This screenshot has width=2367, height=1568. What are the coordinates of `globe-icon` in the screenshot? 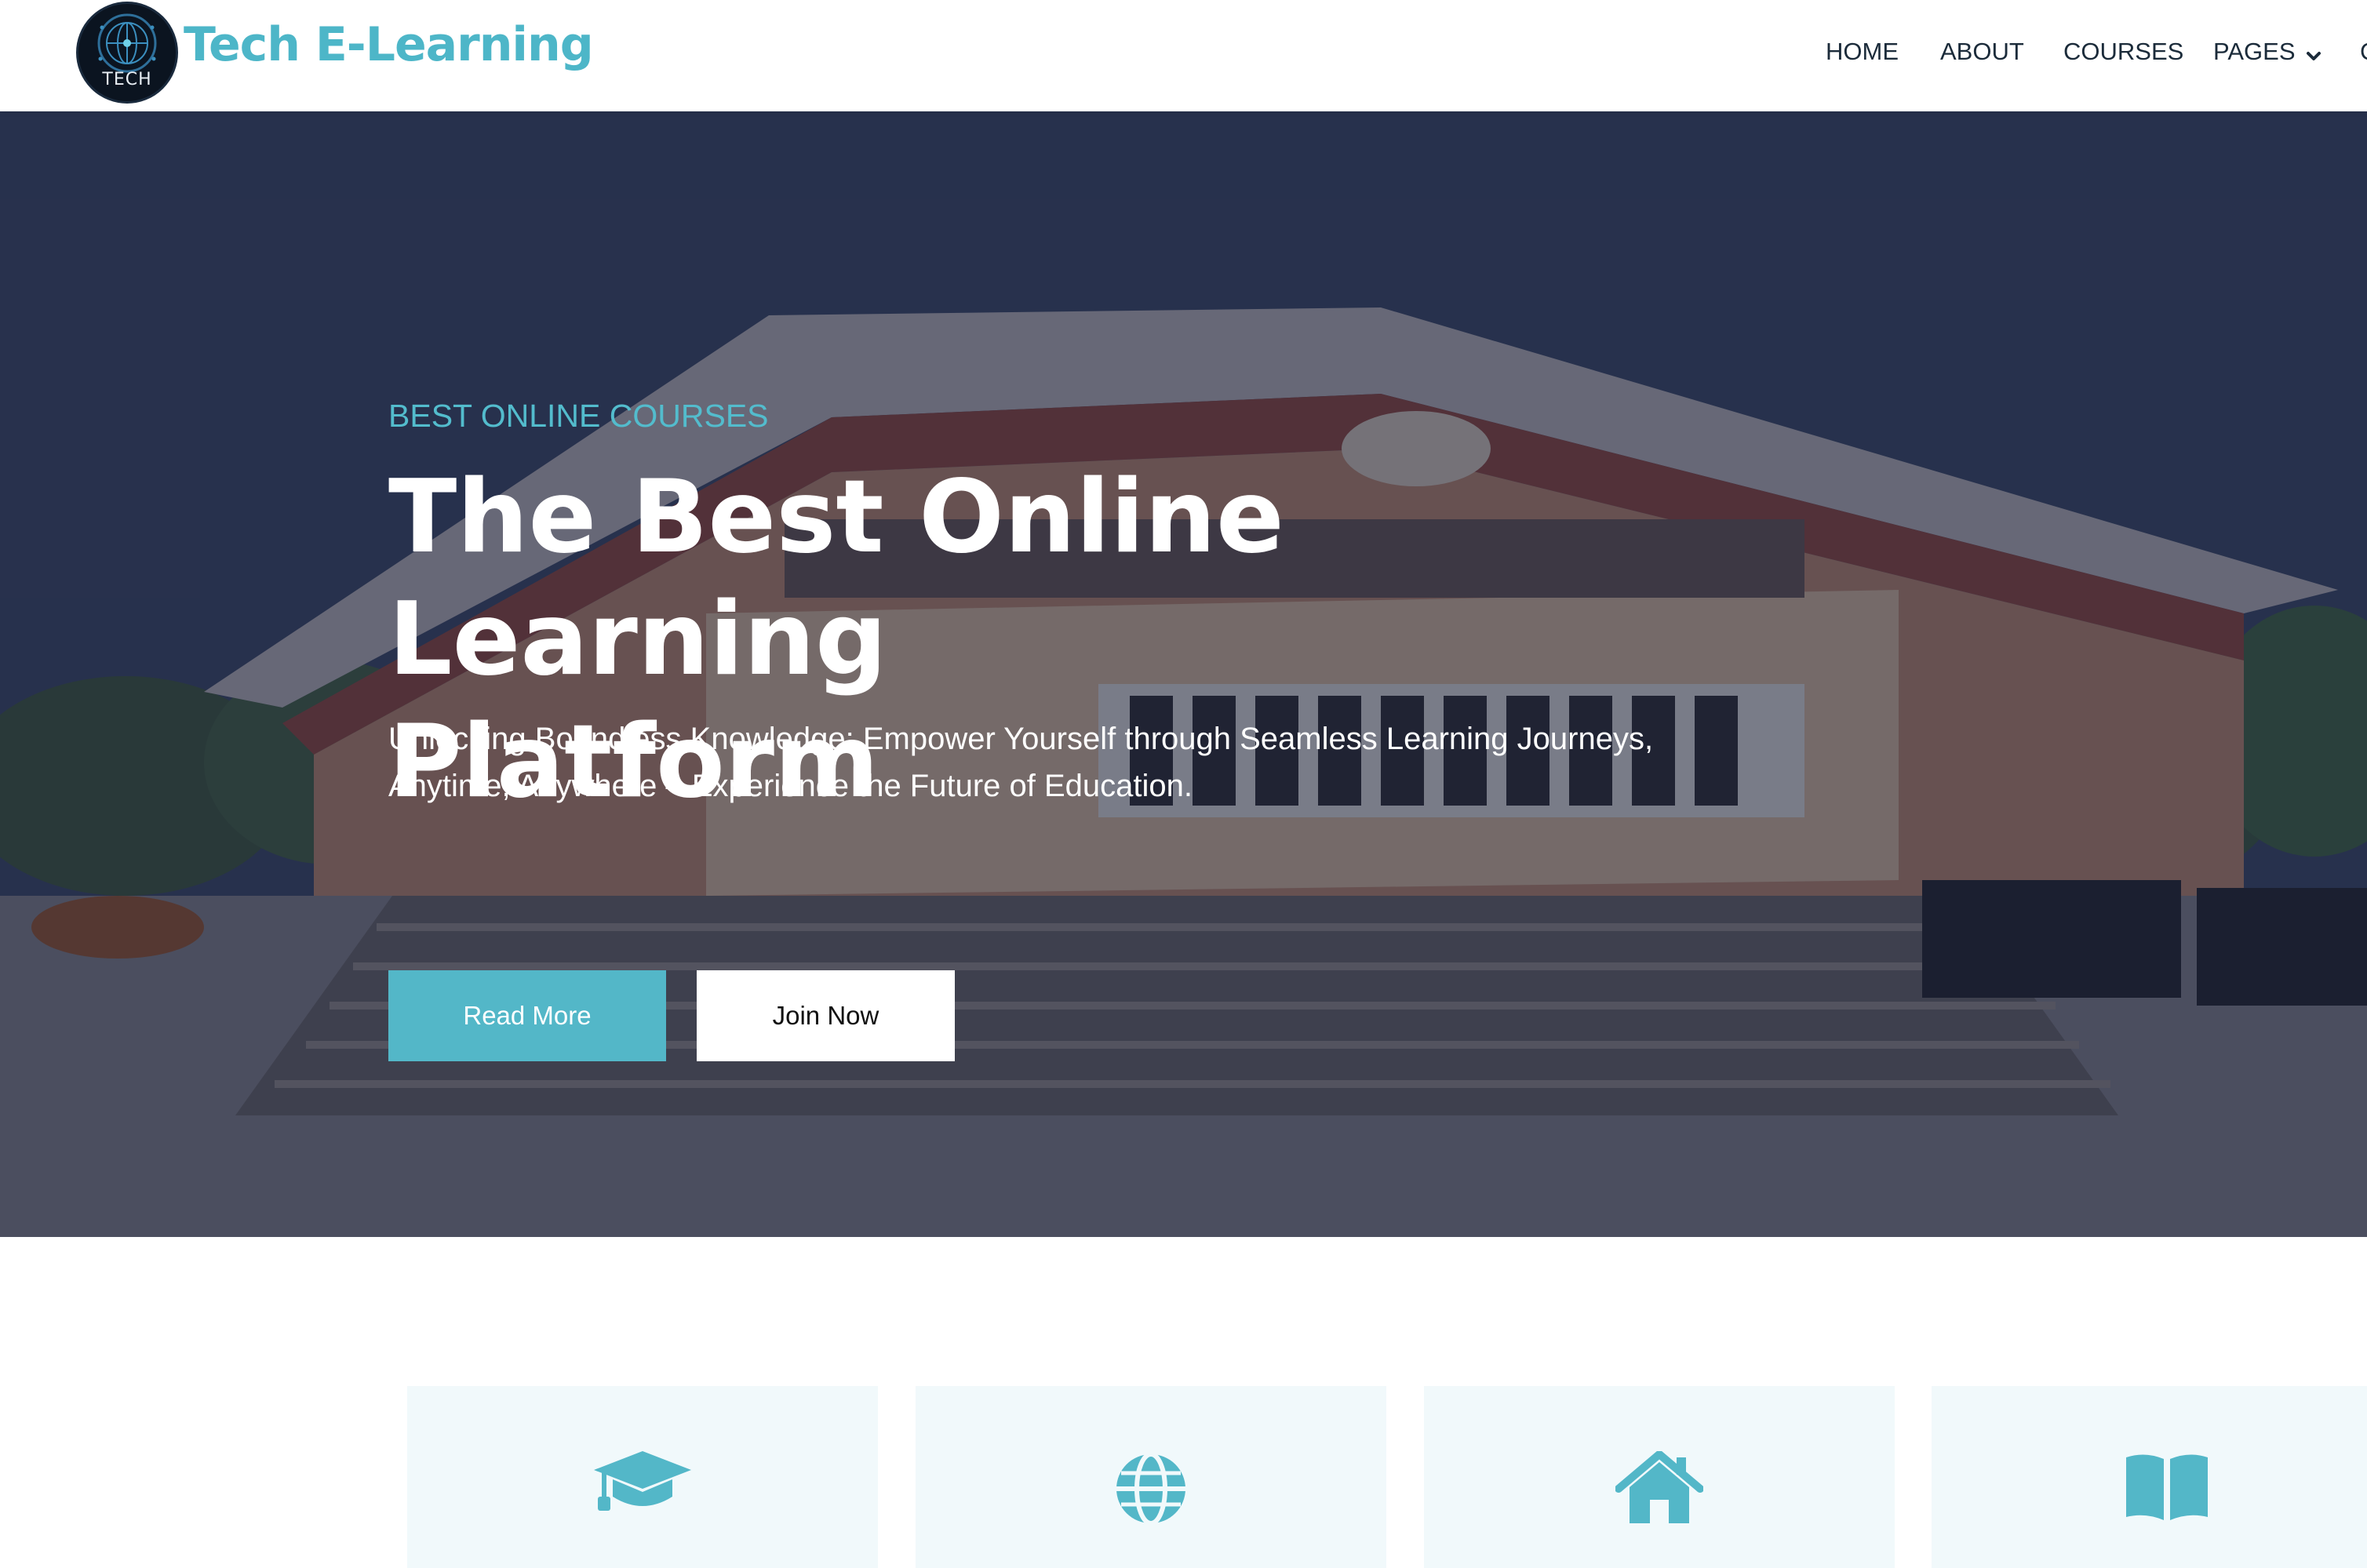 It's located at (1151, 1490).